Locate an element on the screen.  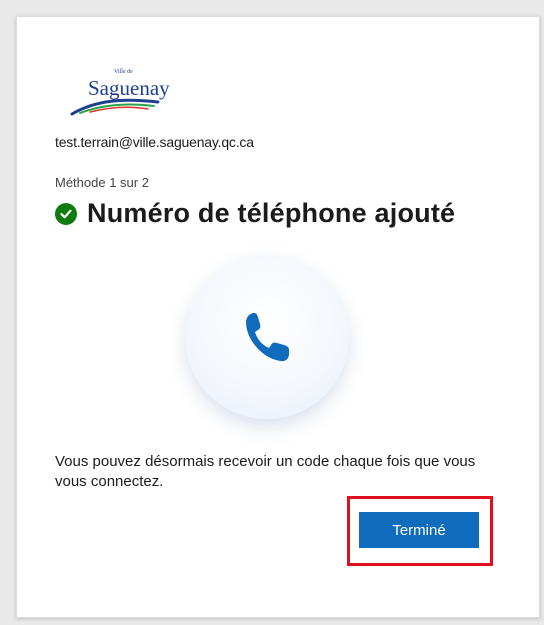
logo-name: Saguenay is located at coordinates (129, 88).